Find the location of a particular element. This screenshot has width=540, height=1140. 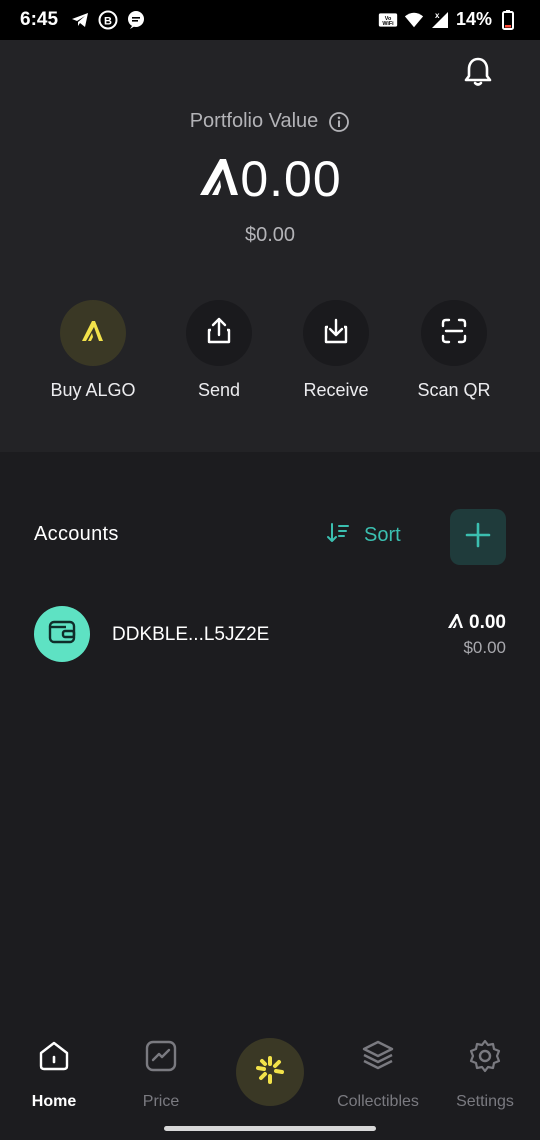

download-icon is located at coordinates (336, 333).